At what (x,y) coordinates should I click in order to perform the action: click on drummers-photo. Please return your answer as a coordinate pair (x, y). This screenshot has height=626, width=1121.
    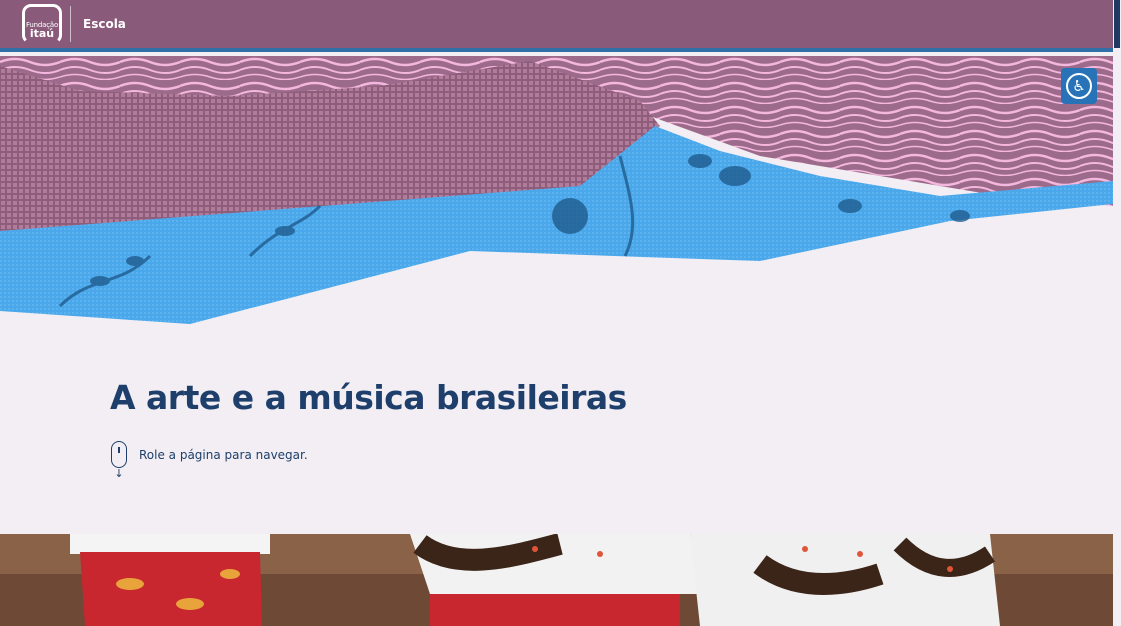
    Looking at the image, I should click on (556, 580).